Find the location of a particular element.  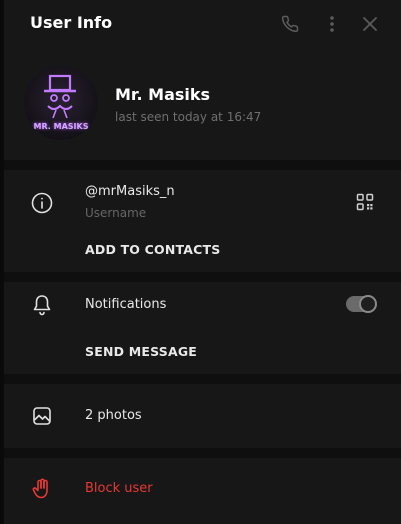

username-caption: Username is located at coordinates (116, 213).